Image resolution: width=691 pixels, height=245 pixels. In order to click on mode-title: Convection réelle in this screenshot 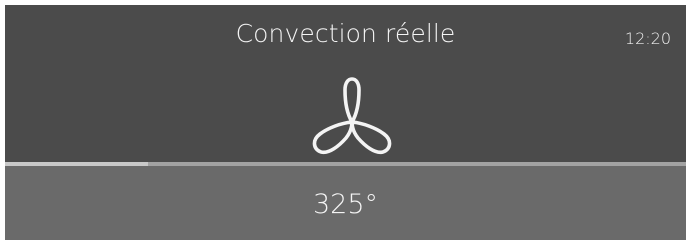, I will do `click(345, 33)`.